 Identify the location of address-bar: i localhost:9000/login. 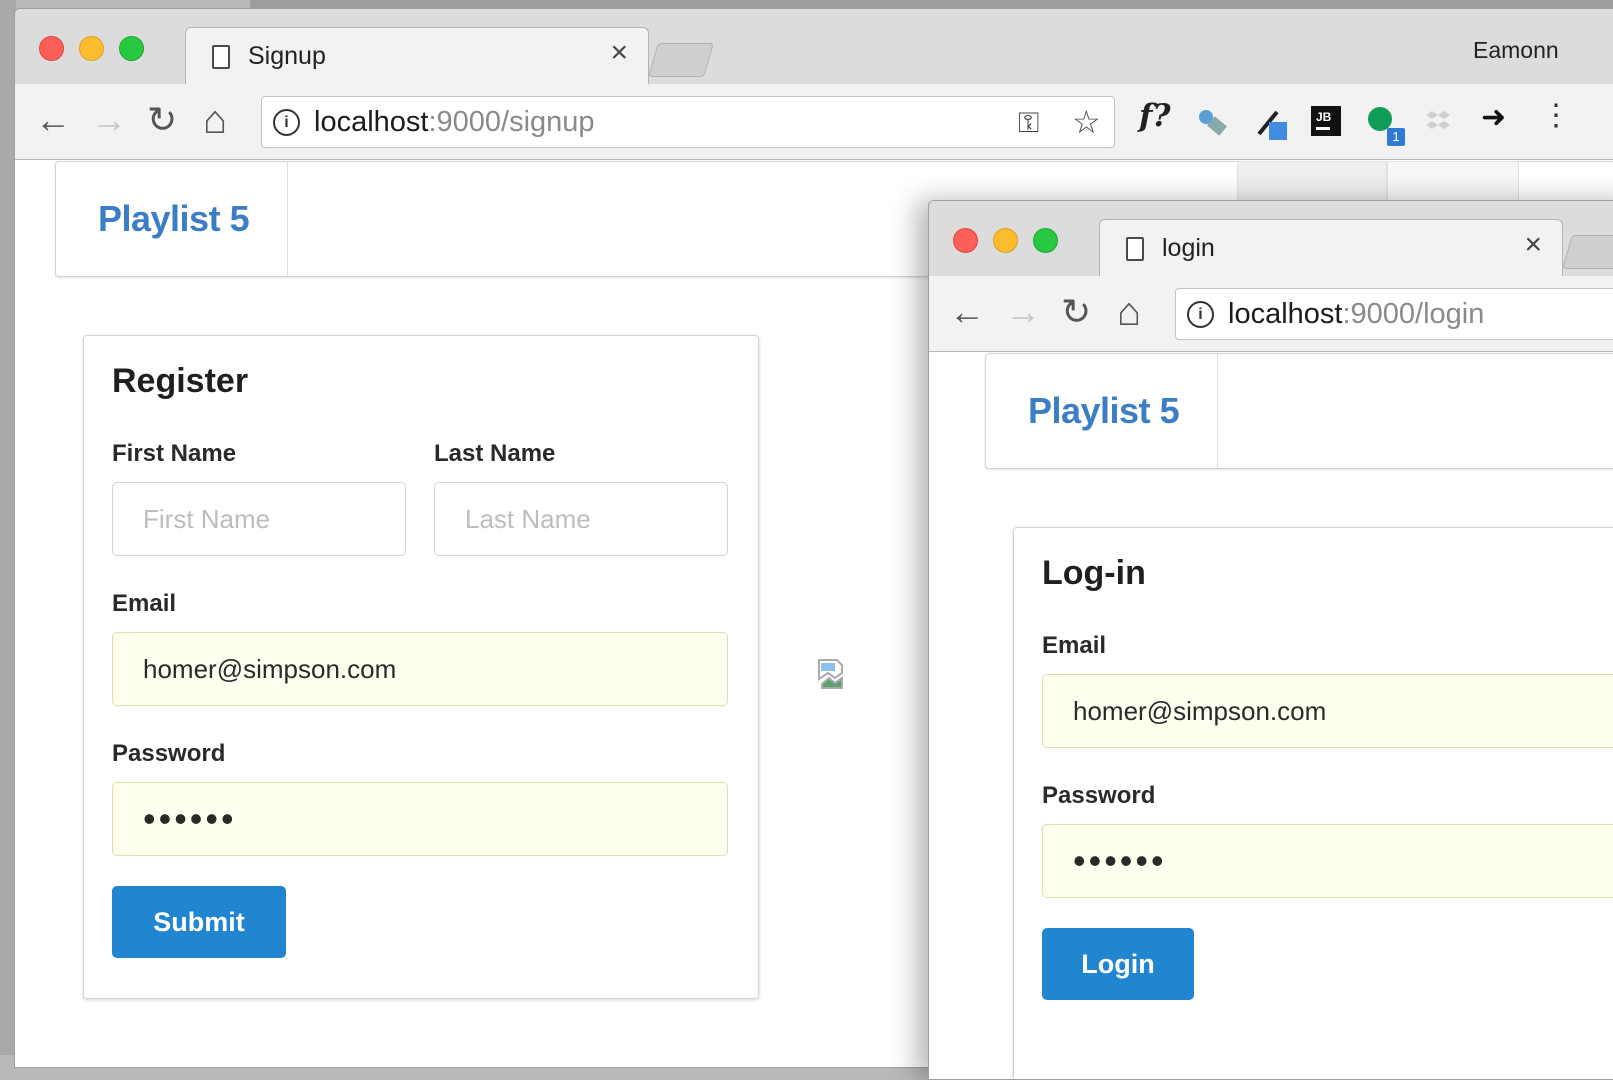
(1394, 314).